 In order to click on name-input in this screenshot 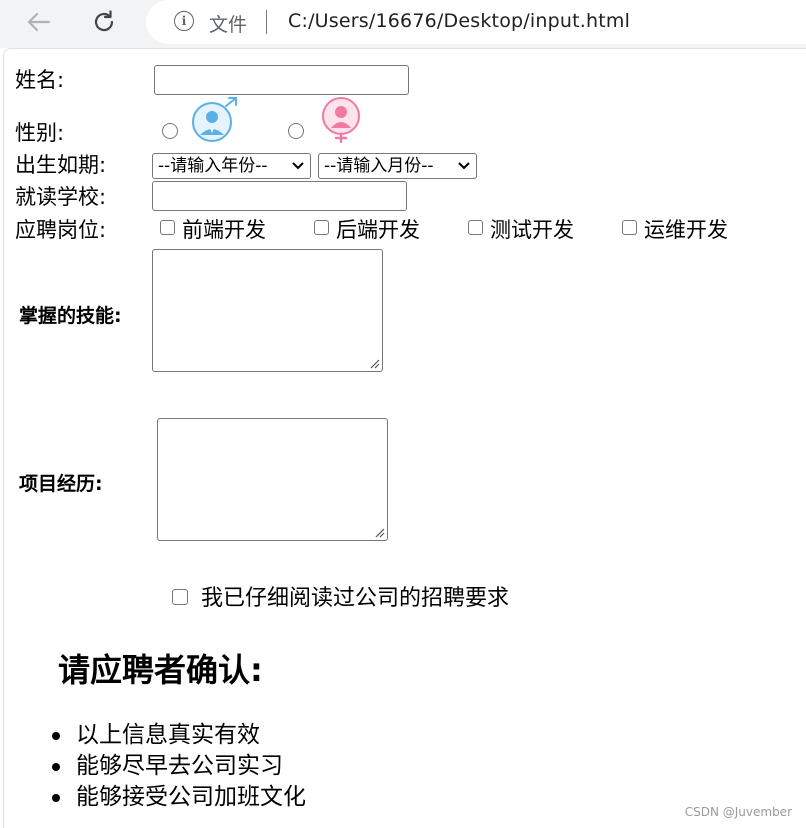, I will do `click(281, 80)`.